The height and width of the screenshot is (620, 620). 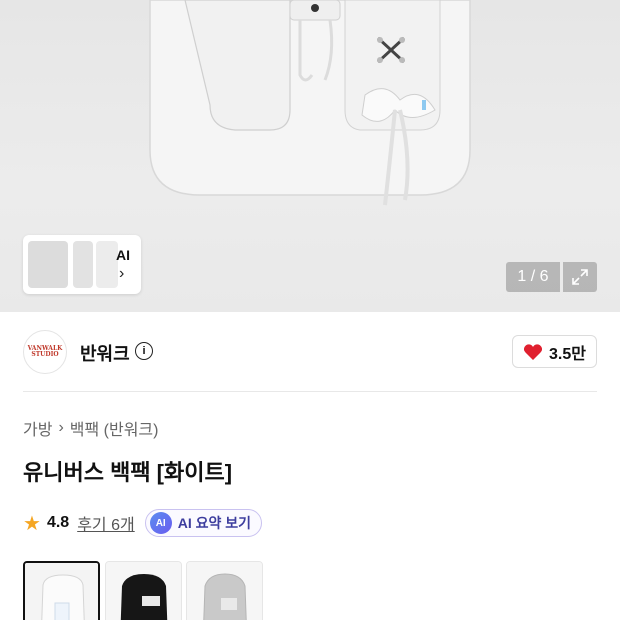 I want to click on ai-summary-label: AI 요약 보기, so click(x=214, y=523).